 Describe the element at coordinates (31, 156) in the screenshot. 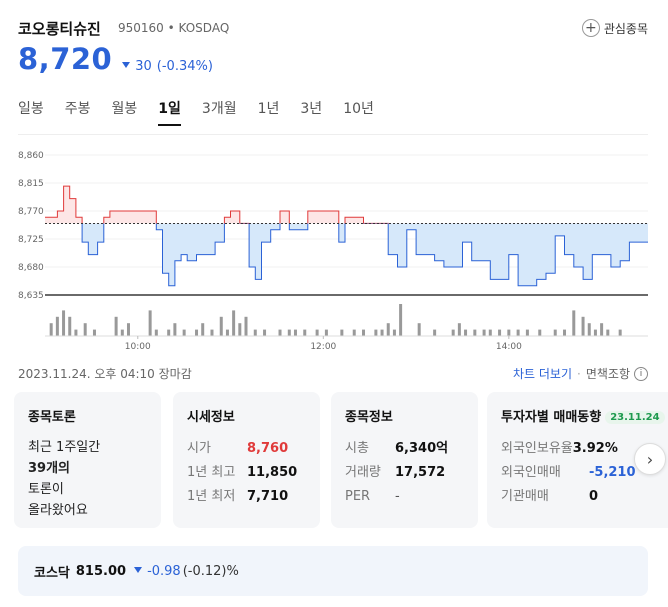

I see `y-tick-label: 8,860` at that location.